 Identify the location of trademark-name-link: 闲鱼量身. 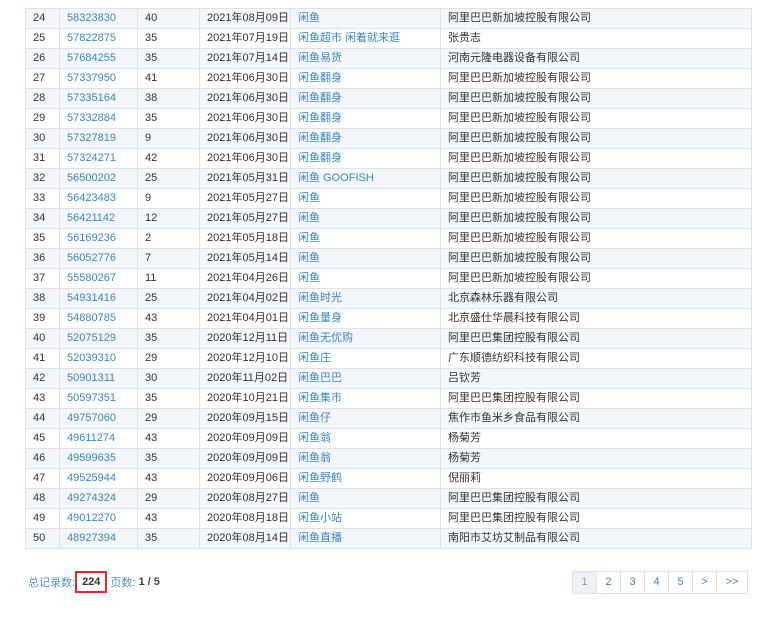
(320, 318).